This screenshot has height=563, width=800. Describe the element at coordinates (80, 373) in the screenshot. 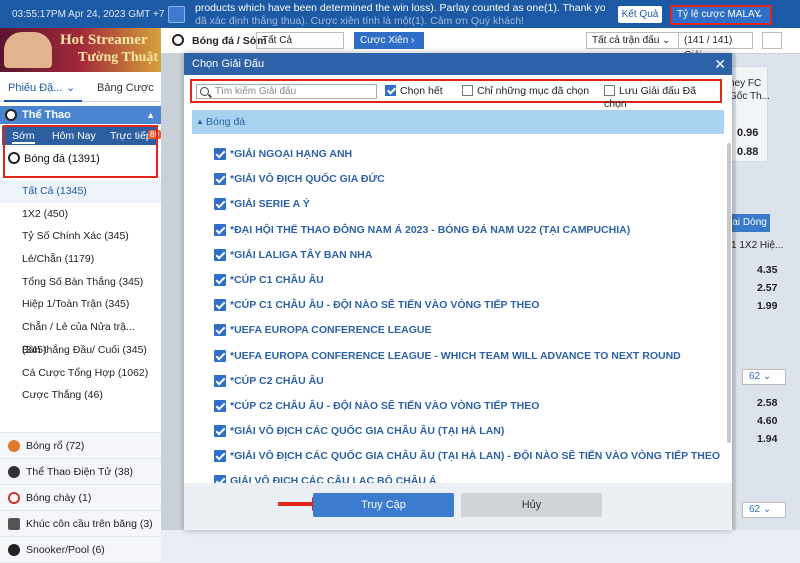

I see `market-item: Cá Cược Tổng Hợp (1062)` at that location.